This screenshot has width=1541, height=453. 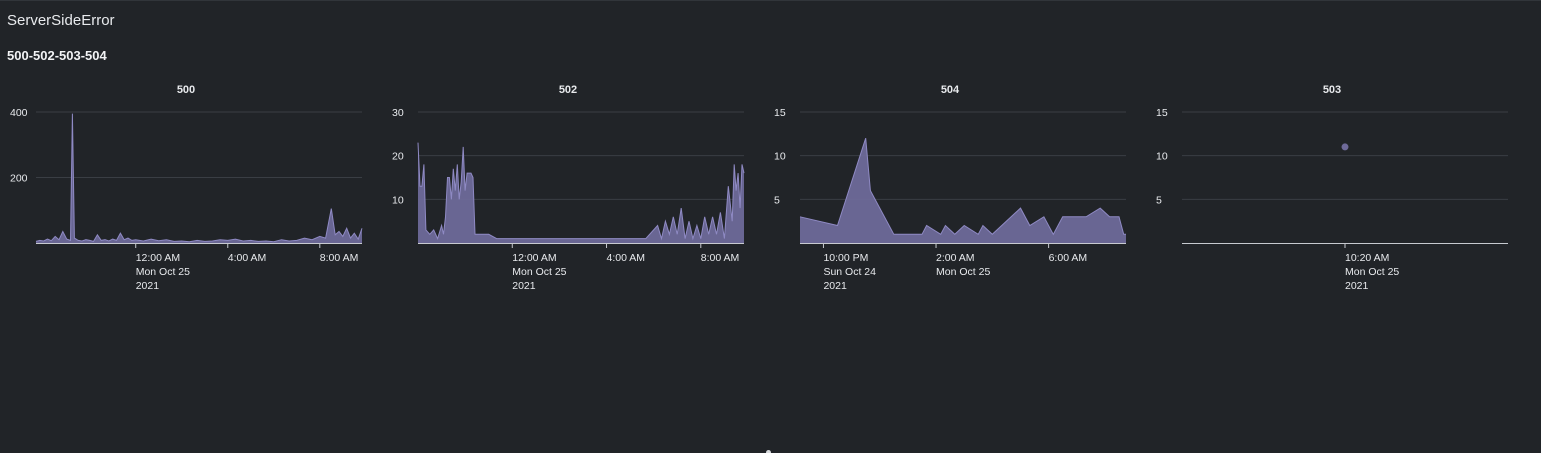 I want to click on chart-title: 503, so click(x=1332, y=90).